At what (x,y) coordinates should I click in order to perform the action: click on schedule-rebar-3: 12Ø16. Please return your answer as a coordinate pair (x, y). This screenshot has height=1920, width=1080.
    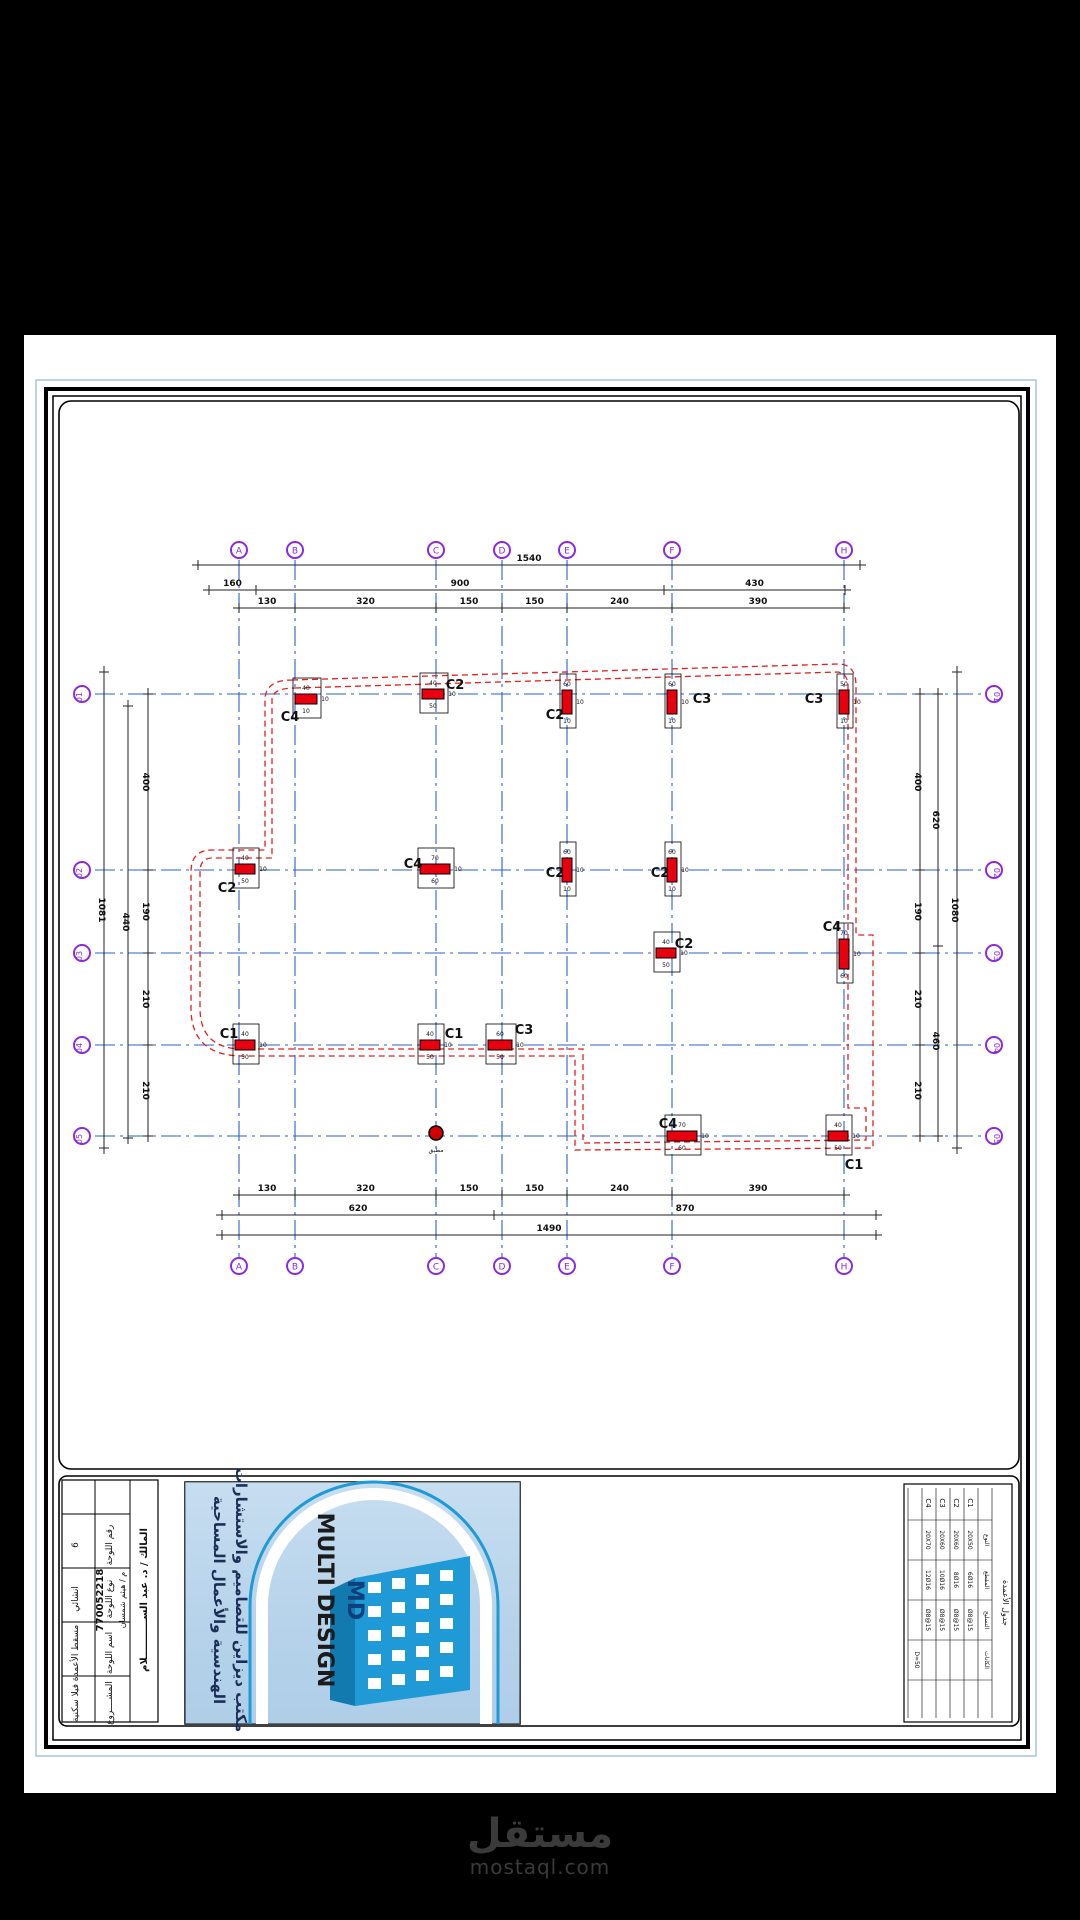
    Looking at the image, I should click on (927, 1580).